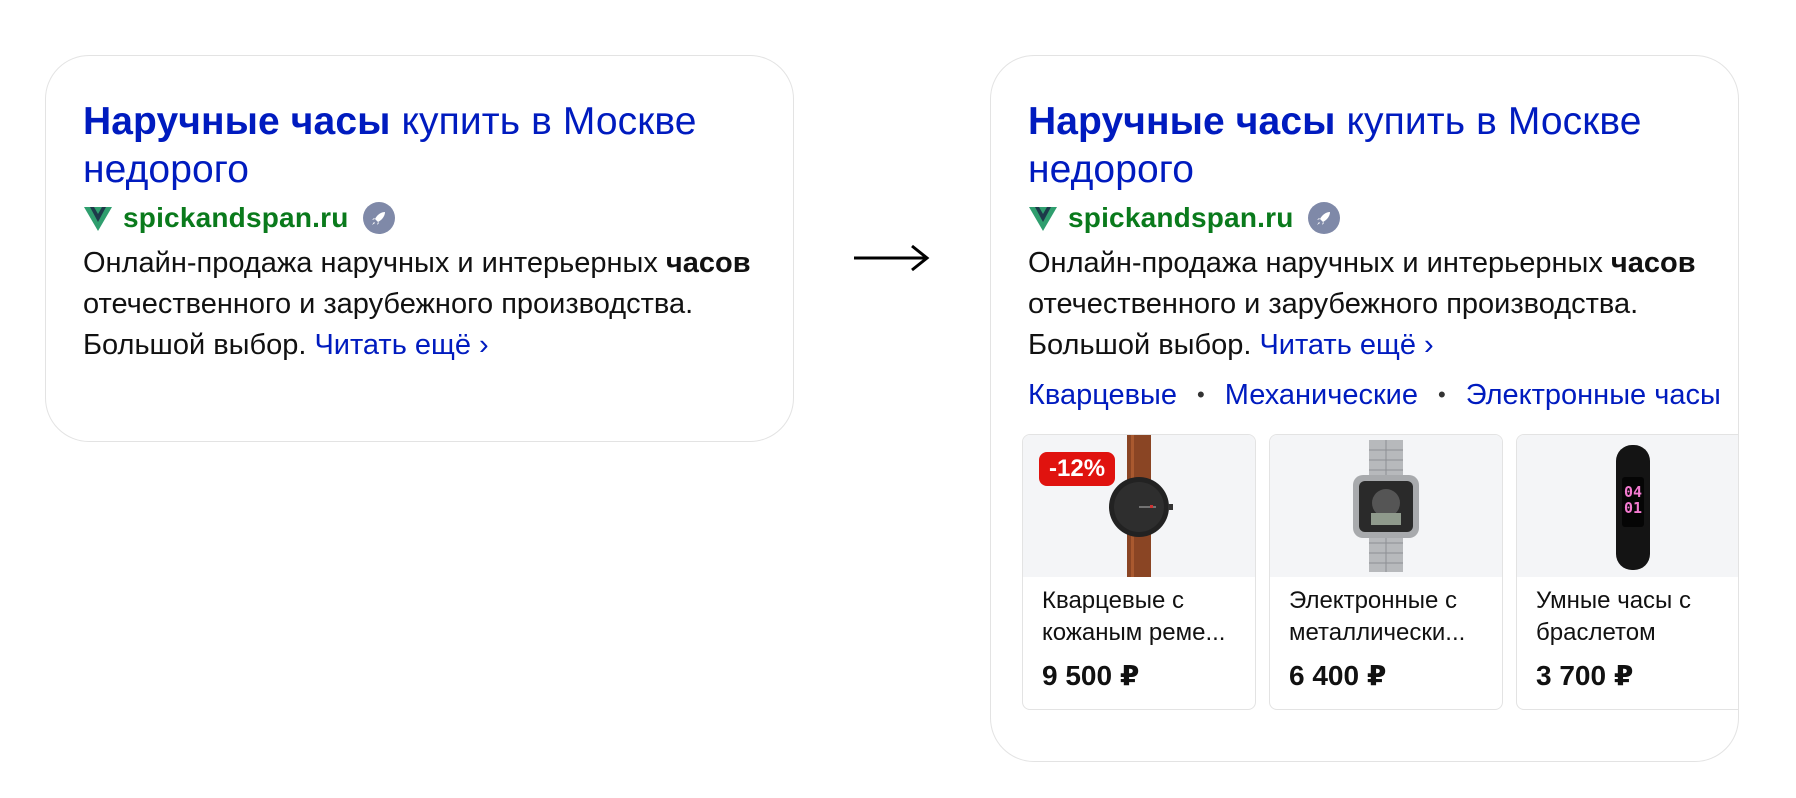 The width and height of the screenshot is (1796, 798). What do you see at coordinates (1321, 395) in the screenshot?
I see `quick-link-mechanical: Механические` at bounding box center [1321, 395].